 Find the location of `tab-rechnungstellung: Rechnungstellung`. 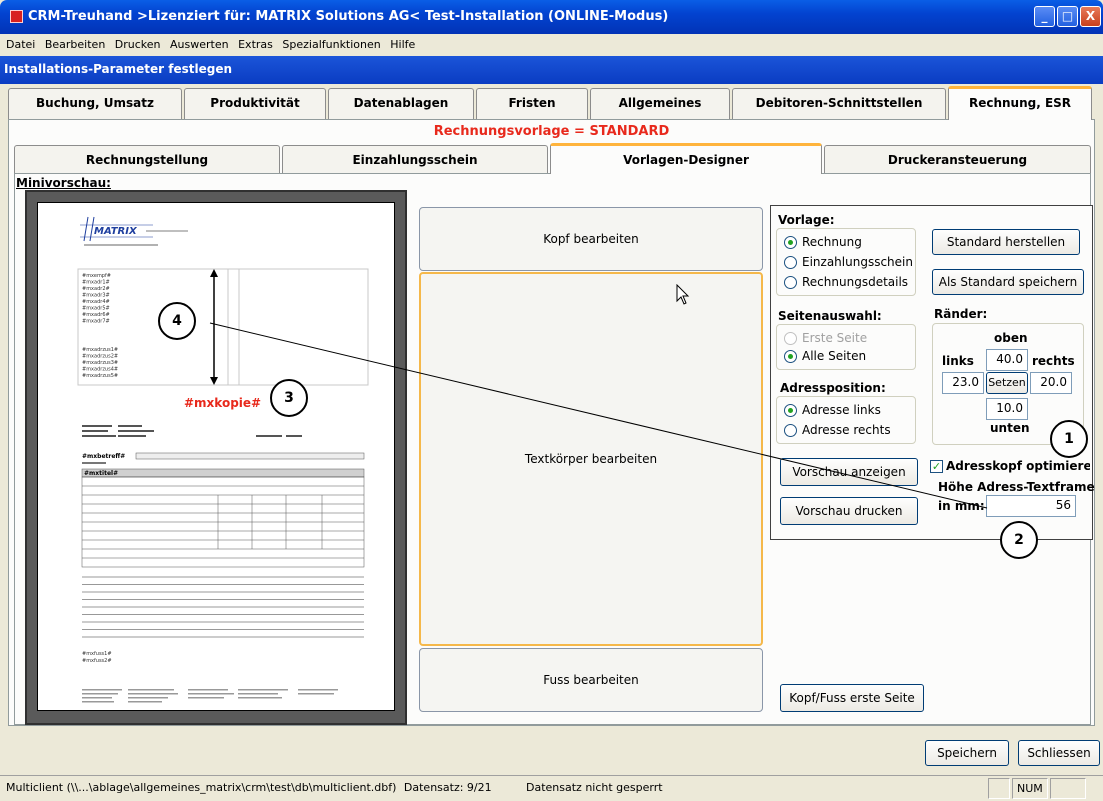

tab-rechnungstellung: Rechnungstellung is located at coordinates (147, 159).